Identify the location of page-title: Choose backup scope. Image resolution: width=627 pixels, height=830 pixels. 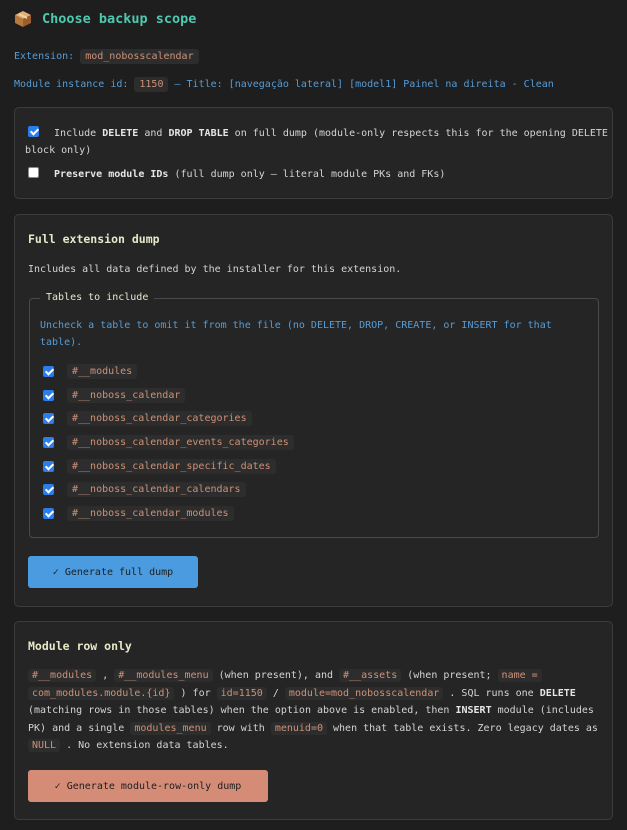
(105, 19).